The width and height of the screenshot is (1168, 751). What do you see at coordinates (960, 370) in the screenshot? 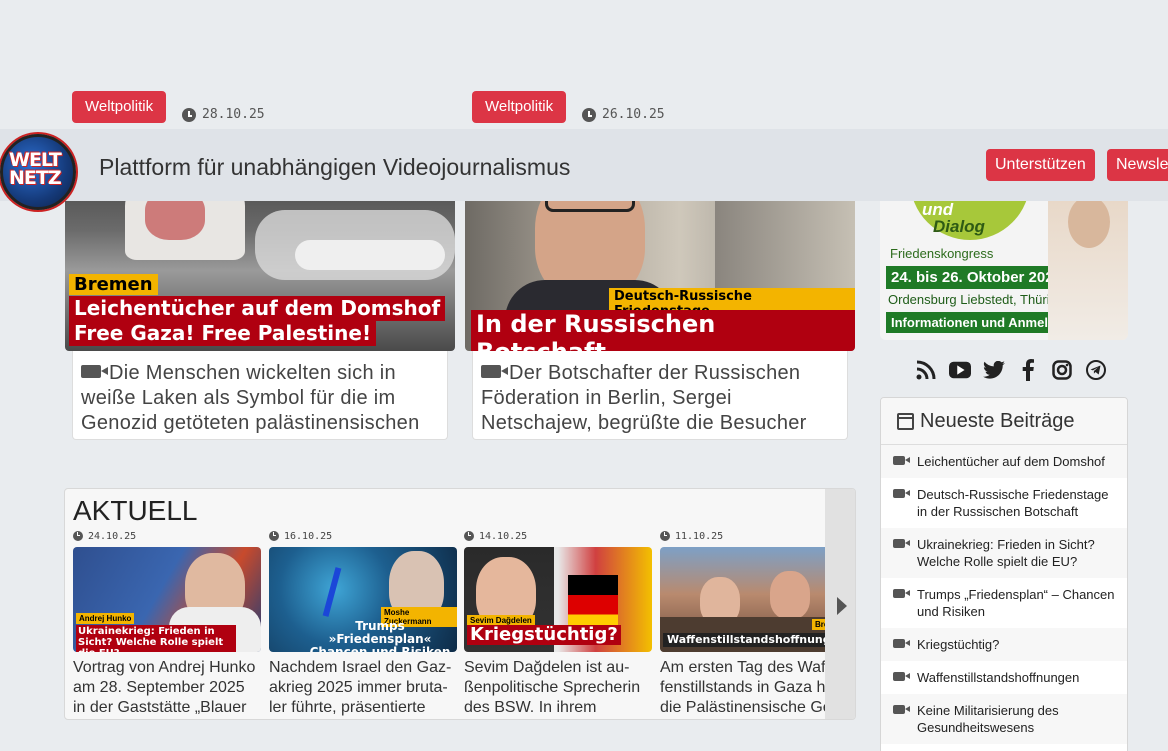
I see `youtube-icon` at bounding box center [960, 370].